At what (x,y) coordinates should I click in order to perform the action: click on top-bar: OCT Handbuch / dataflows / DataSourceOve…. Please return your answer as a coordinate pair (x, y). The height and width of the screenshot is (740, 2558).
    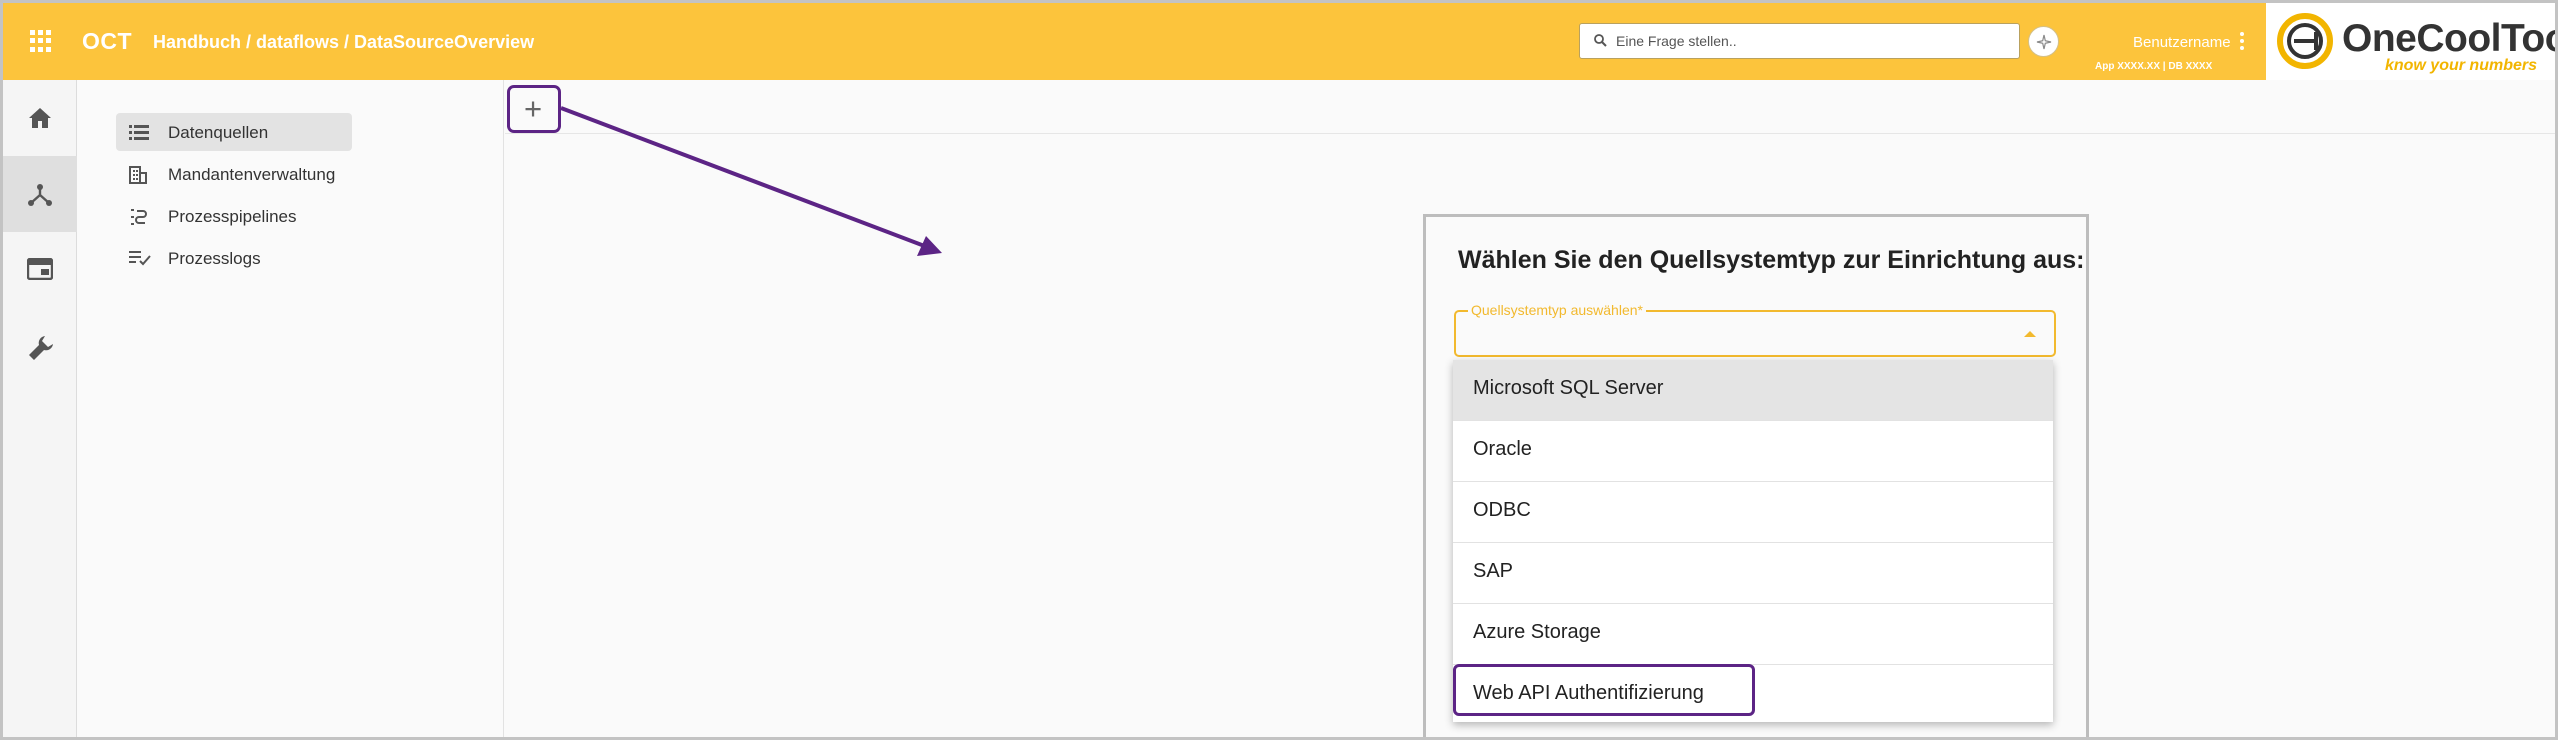
    Looking at the image, I should click on (1279, 41).